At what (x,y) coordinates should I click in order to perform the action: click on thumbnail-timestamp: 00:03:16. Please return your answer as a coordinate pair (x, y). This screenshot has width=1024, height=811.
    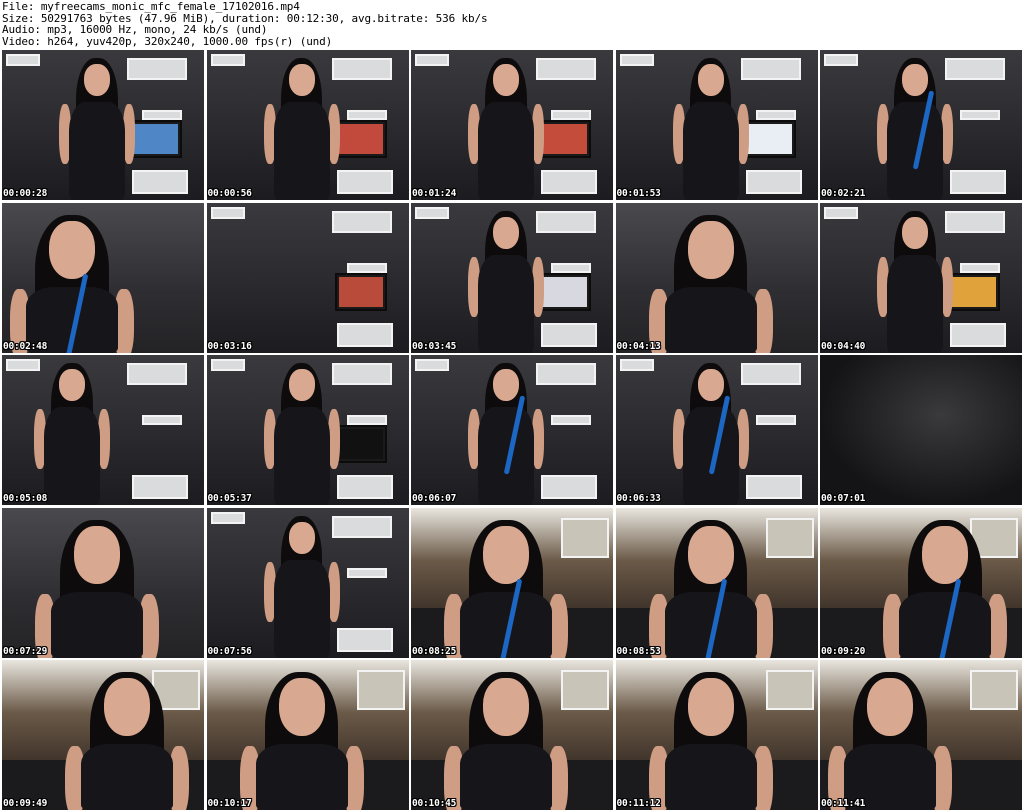
    Looking at the image, I should click on (229, 346).